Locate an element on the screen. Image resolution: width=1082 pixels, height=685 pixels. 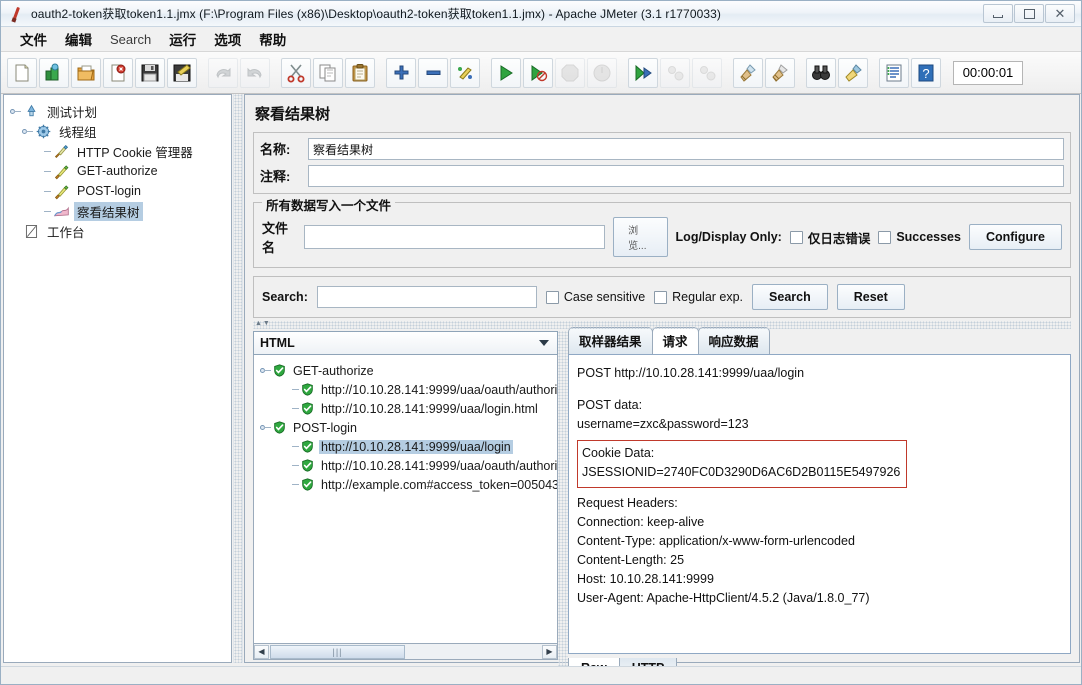
renderer-combo: HTML is located at coordinates (405, 343).